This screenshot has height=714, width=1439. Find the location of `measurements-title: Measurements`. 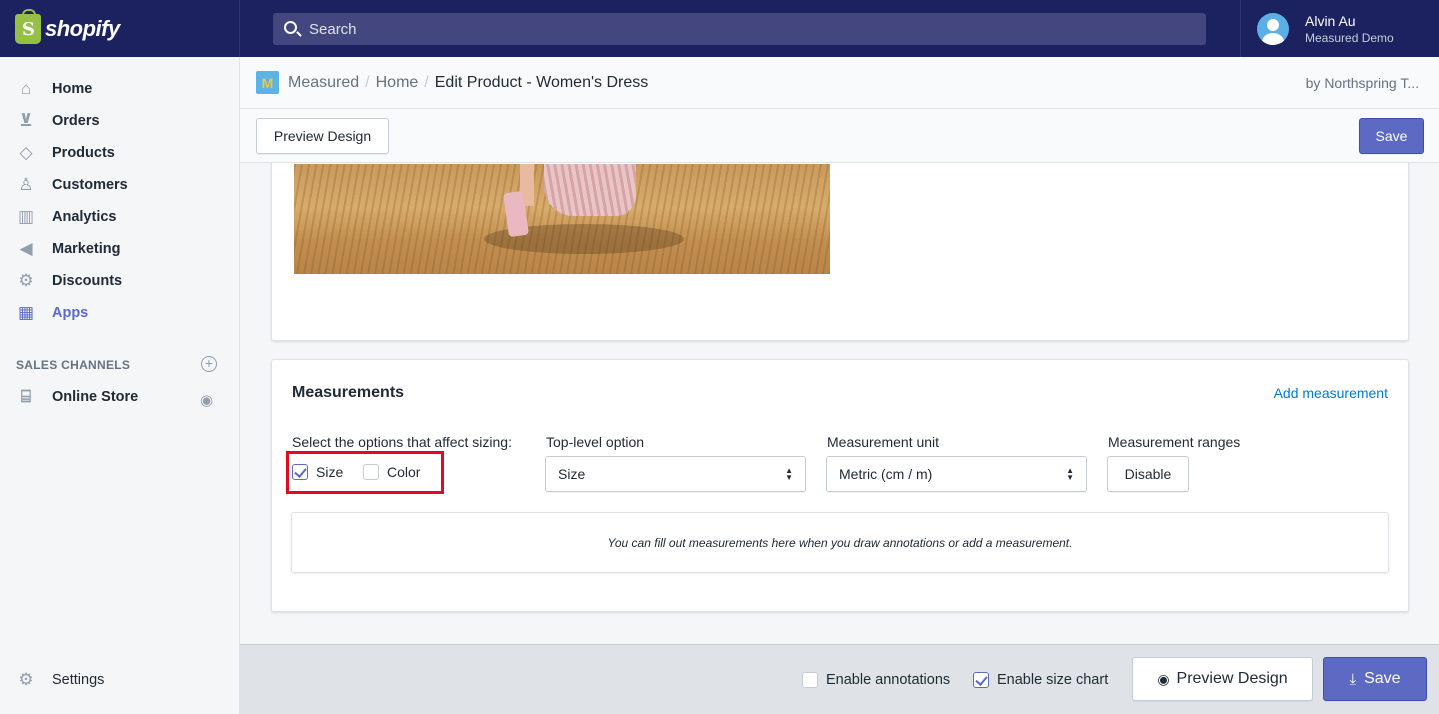

measurements-title: Measurements is located at coordinates (348, 392).